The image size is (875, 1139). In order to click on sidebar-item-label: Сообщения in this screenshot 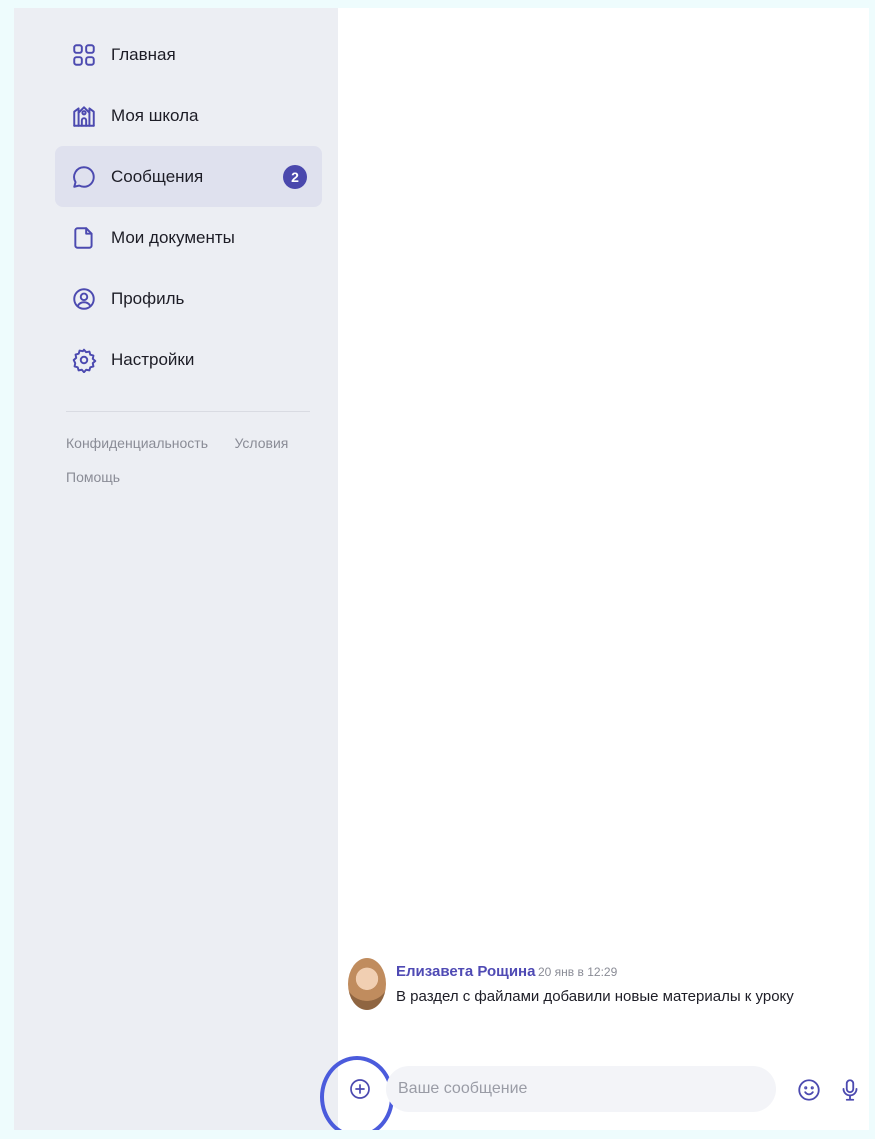, I will do `click(157, 176)`.